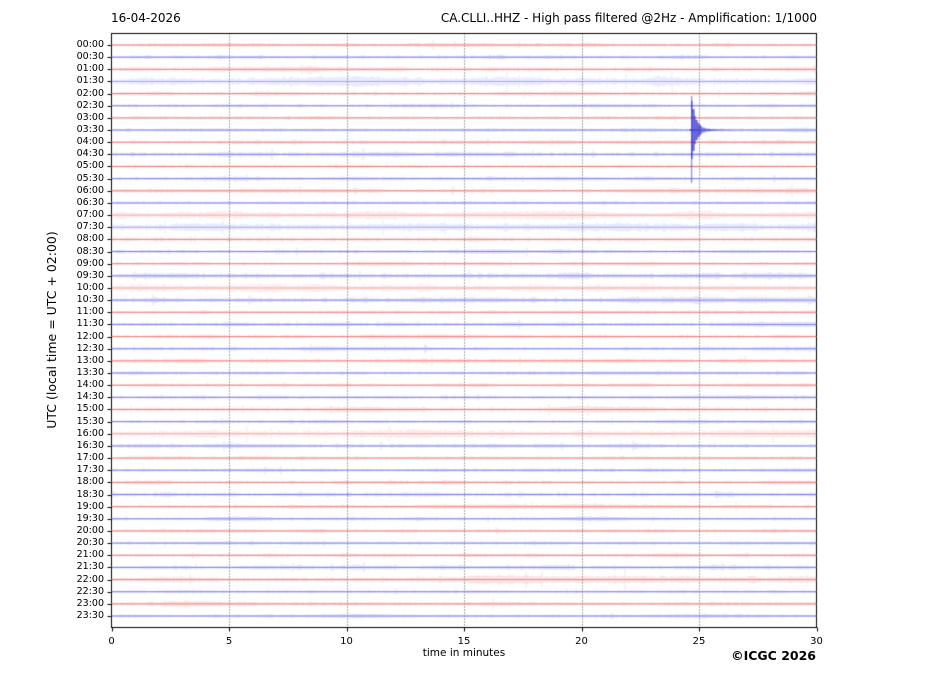 This screenshot has width=927, height=696. What do you see at coordinates (90, 397) in the screenshot?
I see `row-time-label: 14:30` at bounding box center [90, 397].